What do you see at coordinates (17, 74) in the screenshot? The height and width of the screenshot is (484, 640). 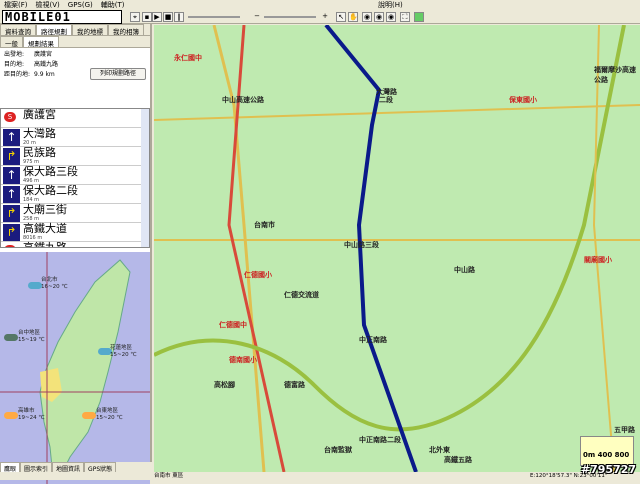 I see `distance-label: 距目的地:` at bounding box center [17, 74].